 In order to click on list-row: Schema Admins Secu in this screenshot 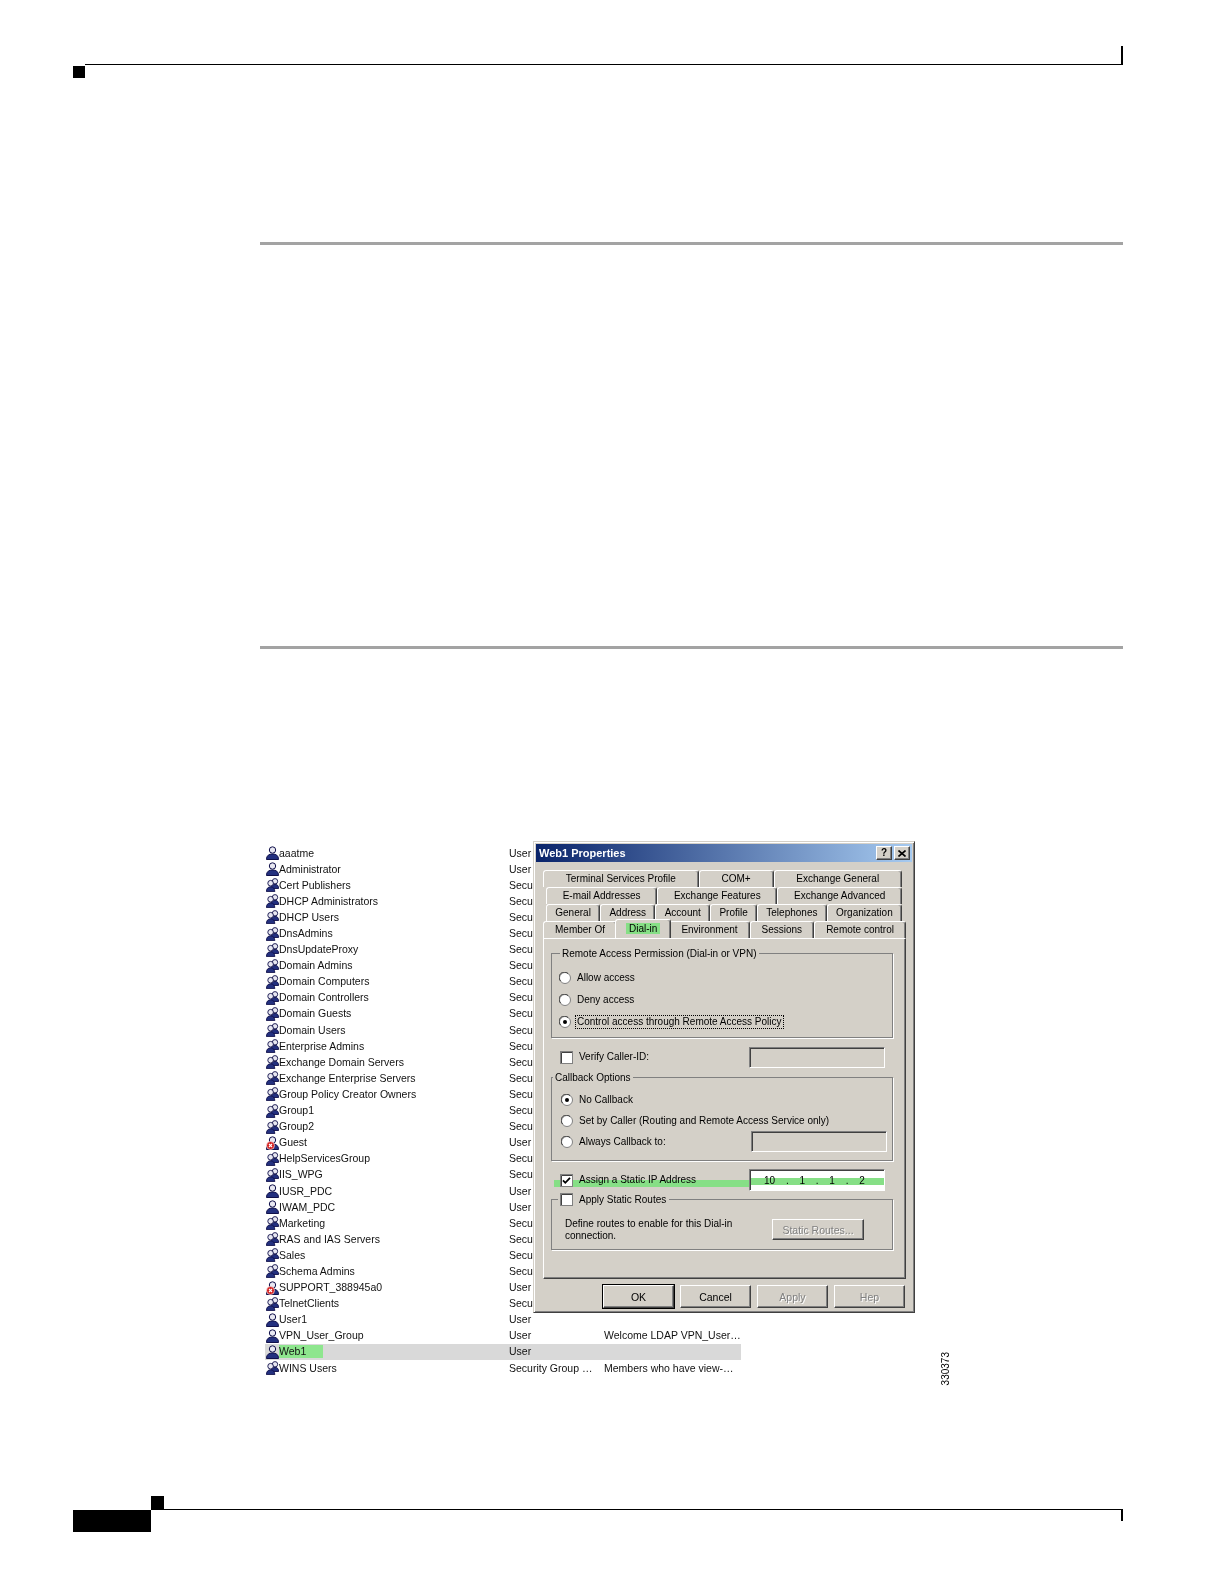, I will do `click(503, 1271)`.